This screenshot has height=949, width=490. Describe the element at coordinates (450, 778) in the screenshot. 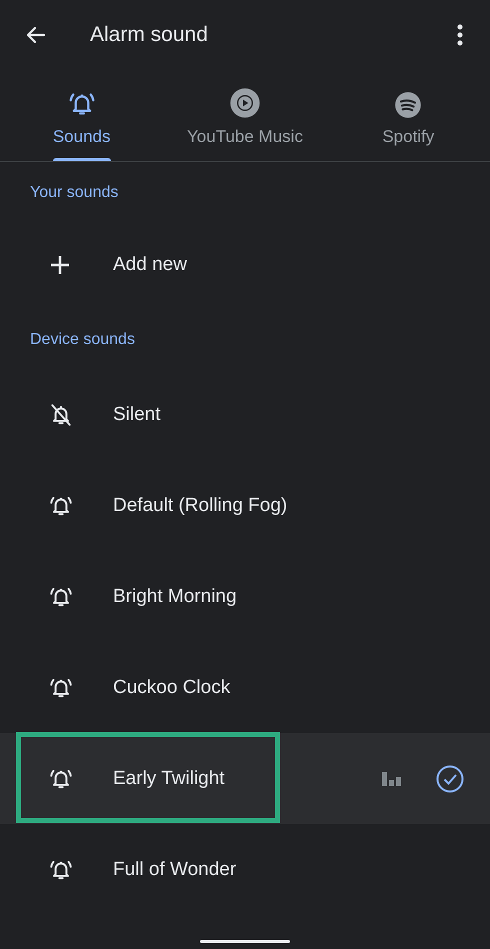

I see `check-circle-icon` at that location.